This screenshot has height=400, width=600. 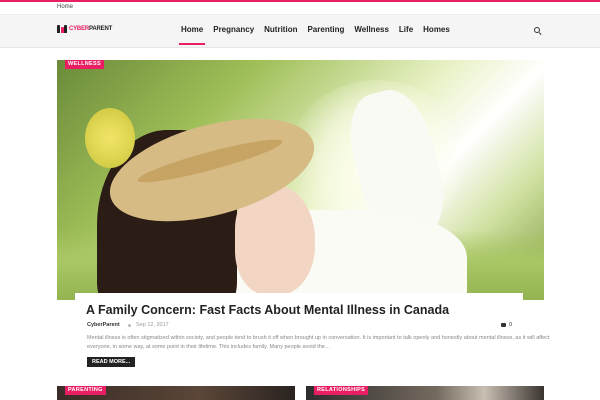 I want to click on nav-item-homes: Homes, so click(x=436, y=31).